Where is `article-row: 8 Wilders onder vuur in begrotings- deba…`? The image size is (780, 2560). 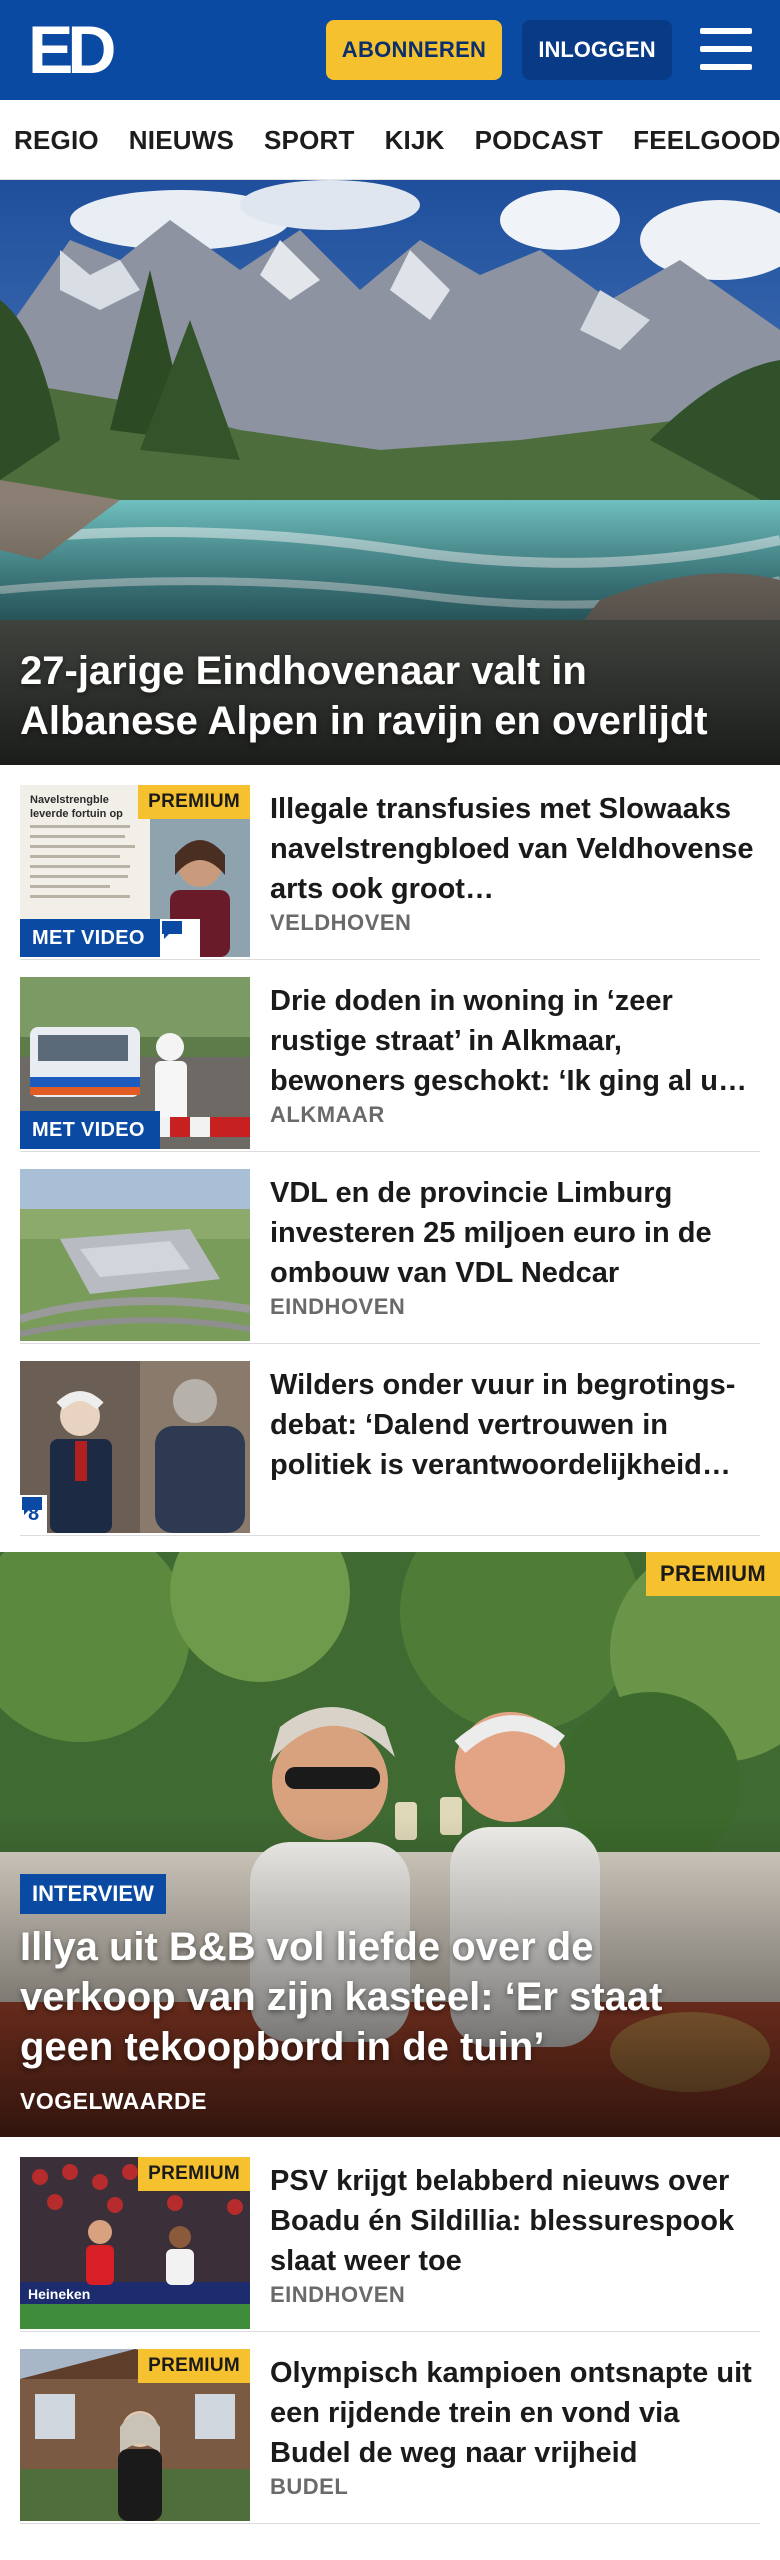 article-row: 8 Wilders onder vuur in begrotings- deba… is located at coordinates (390, 1448).